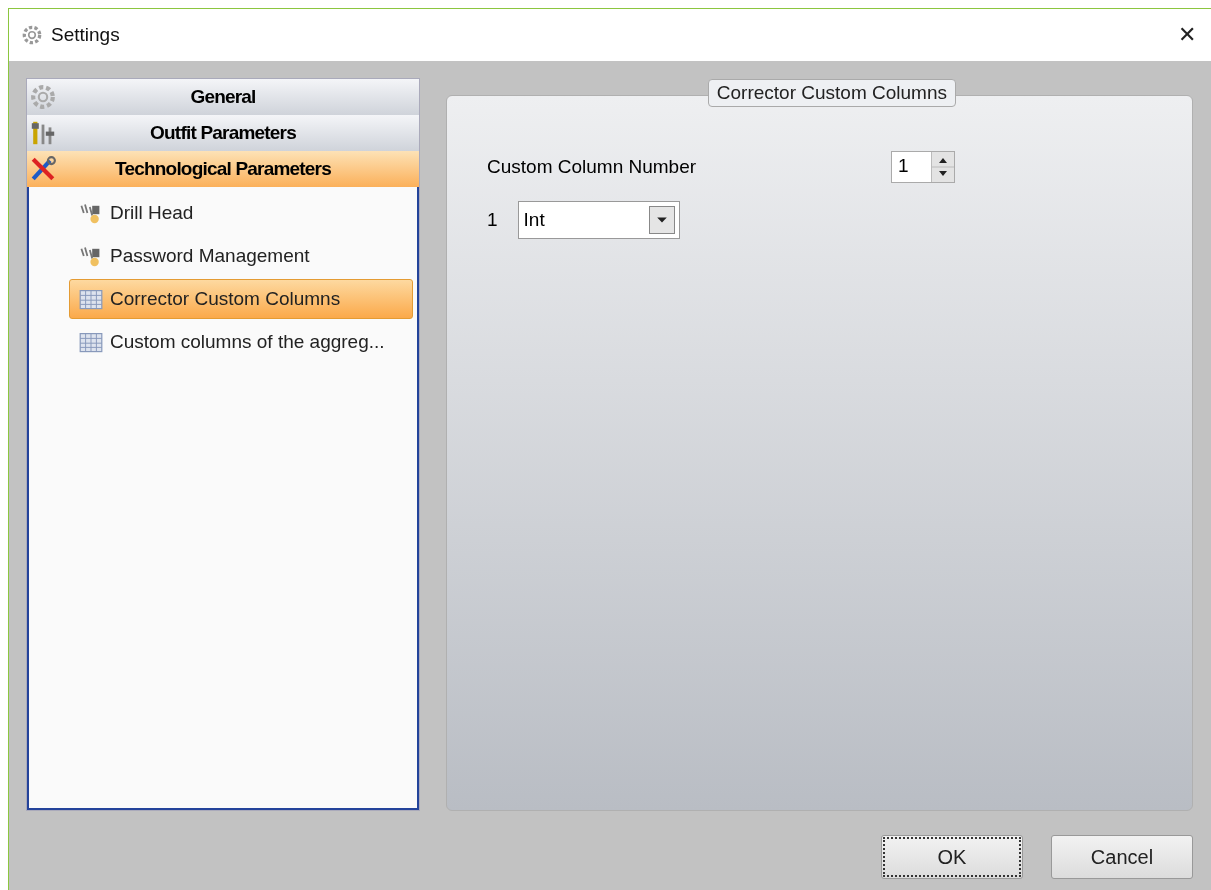 The width and height of the screenshot is (1211, 890). What do you see at coordinates (492, 220) in the screenshot?
I see `column-index: 1` at bounding box center [492, 220].